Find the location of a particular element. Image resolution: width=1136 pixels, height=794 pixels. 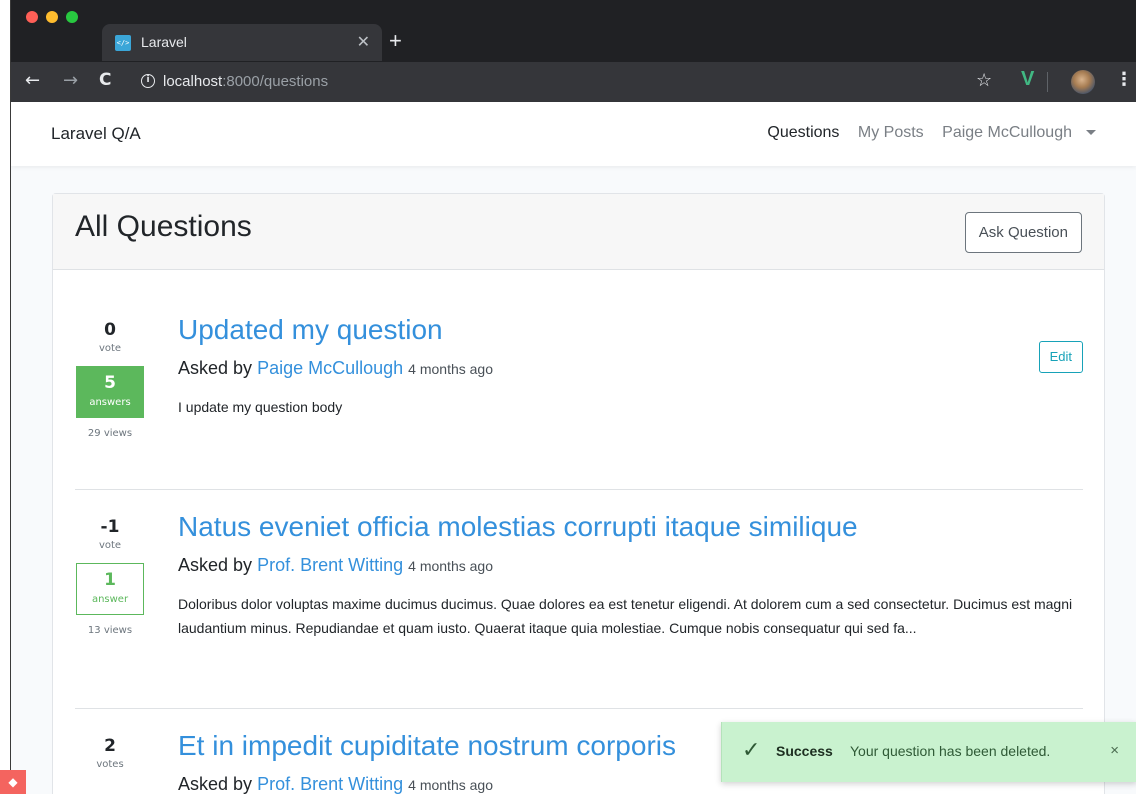

tab-title: Laravel is located at coordinates (164, 42).